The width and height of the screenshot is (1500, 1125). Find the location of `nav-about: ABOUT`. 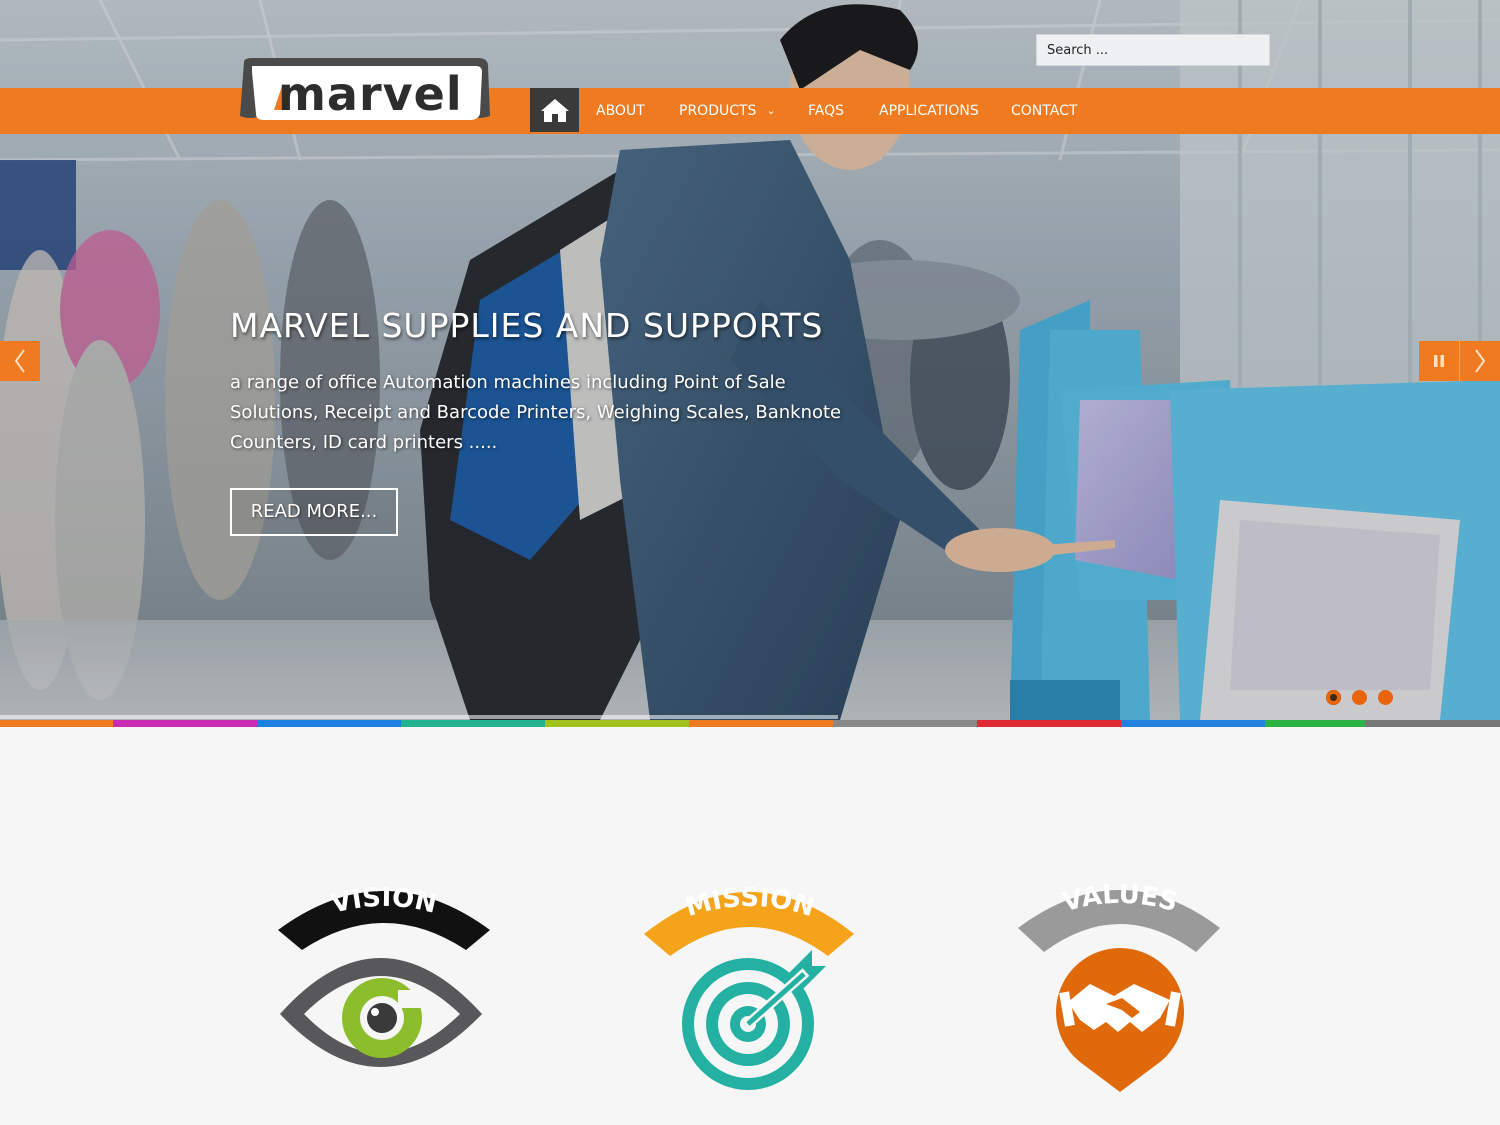

nav-about: ABOUT is located at coordinates (620, 111).